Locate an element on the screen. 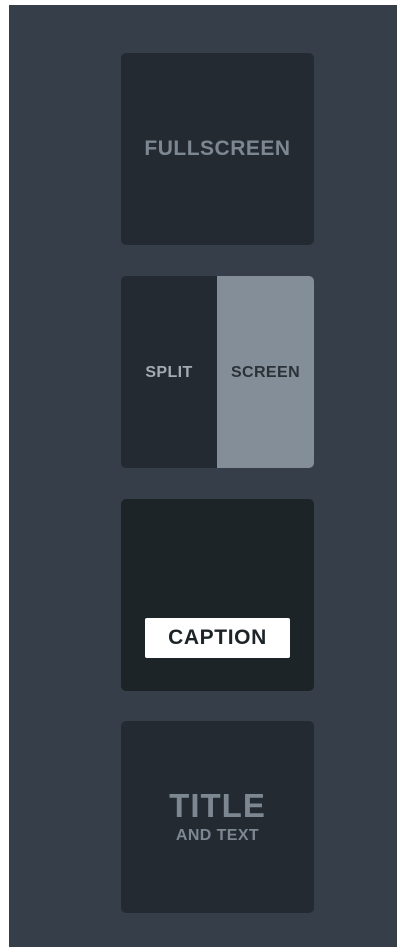 This screenshot has width=397, height=947. layout-title-and-text-option: TITLE AND TEXT is located at coordinates (217, 817).